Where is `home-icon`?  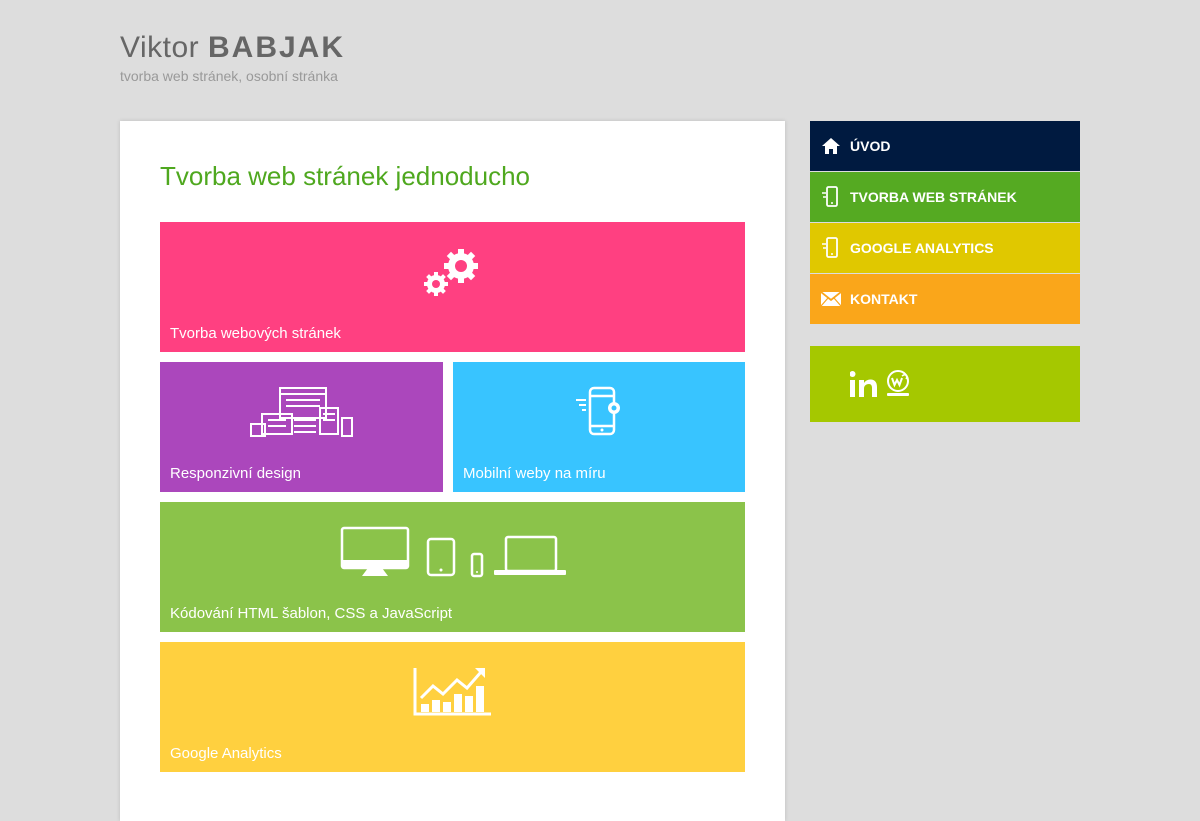 home-icon is located at coordinates (831, 146).